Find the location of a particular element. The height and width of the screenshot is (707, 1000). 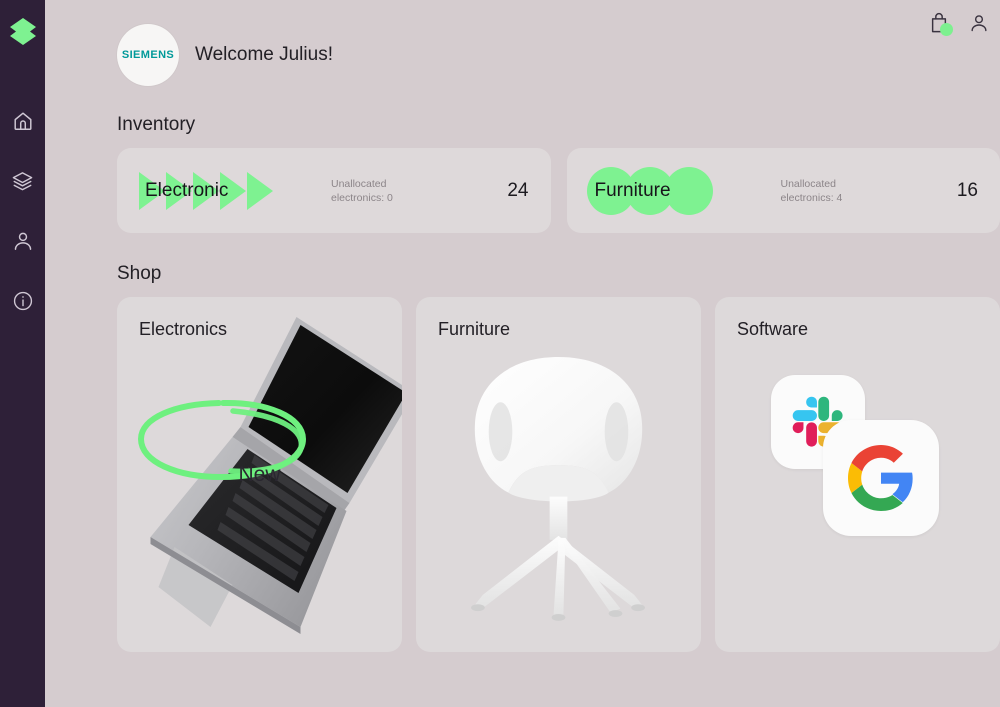

inventory-label-wrap: Furniture is located at coordinates (661, 191).